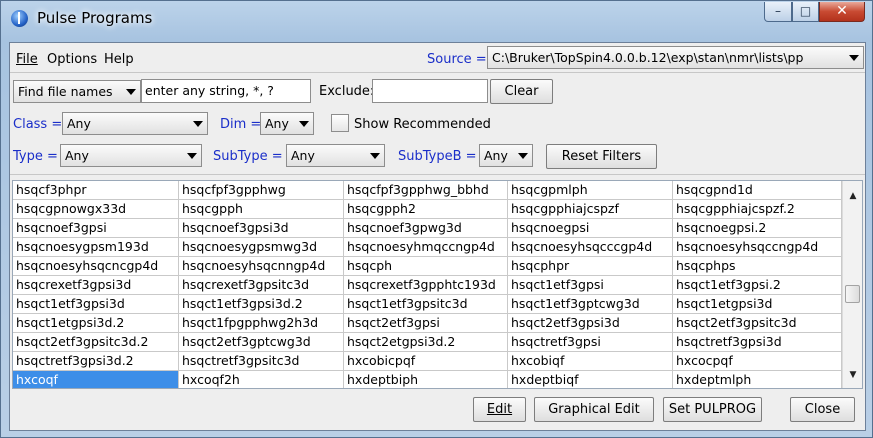 Image resolution: width=873 pixels, height=438 pixels. What do you see at coordinates (248, 156) in the screenshot?
I see `subtype-label: SubType =` at bounding box center [248, 156].